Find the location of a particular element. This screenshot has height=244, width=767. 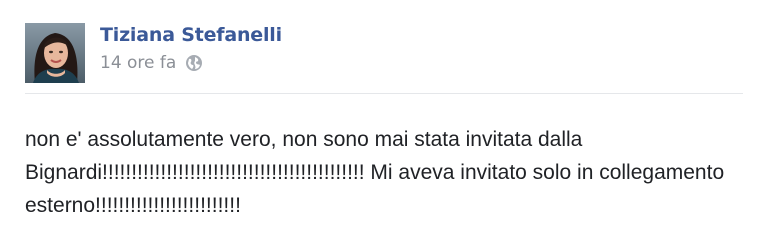

globe-icon is located at coordinates (194, 63).